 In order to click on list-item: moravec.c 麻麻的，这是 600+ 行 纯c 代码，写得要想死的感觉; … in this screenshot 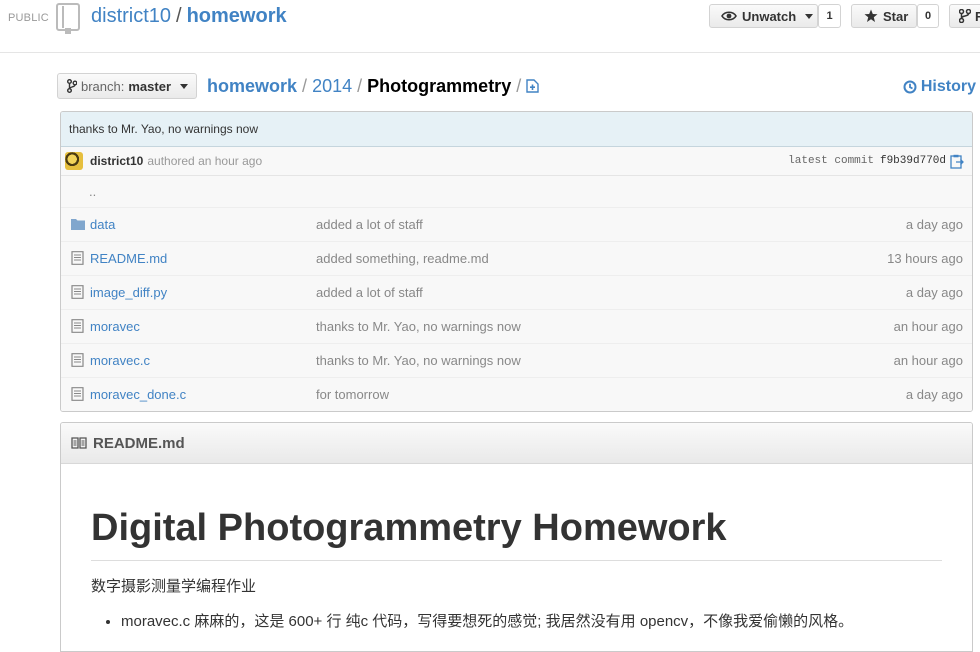, I will do `click(531, 620)`.